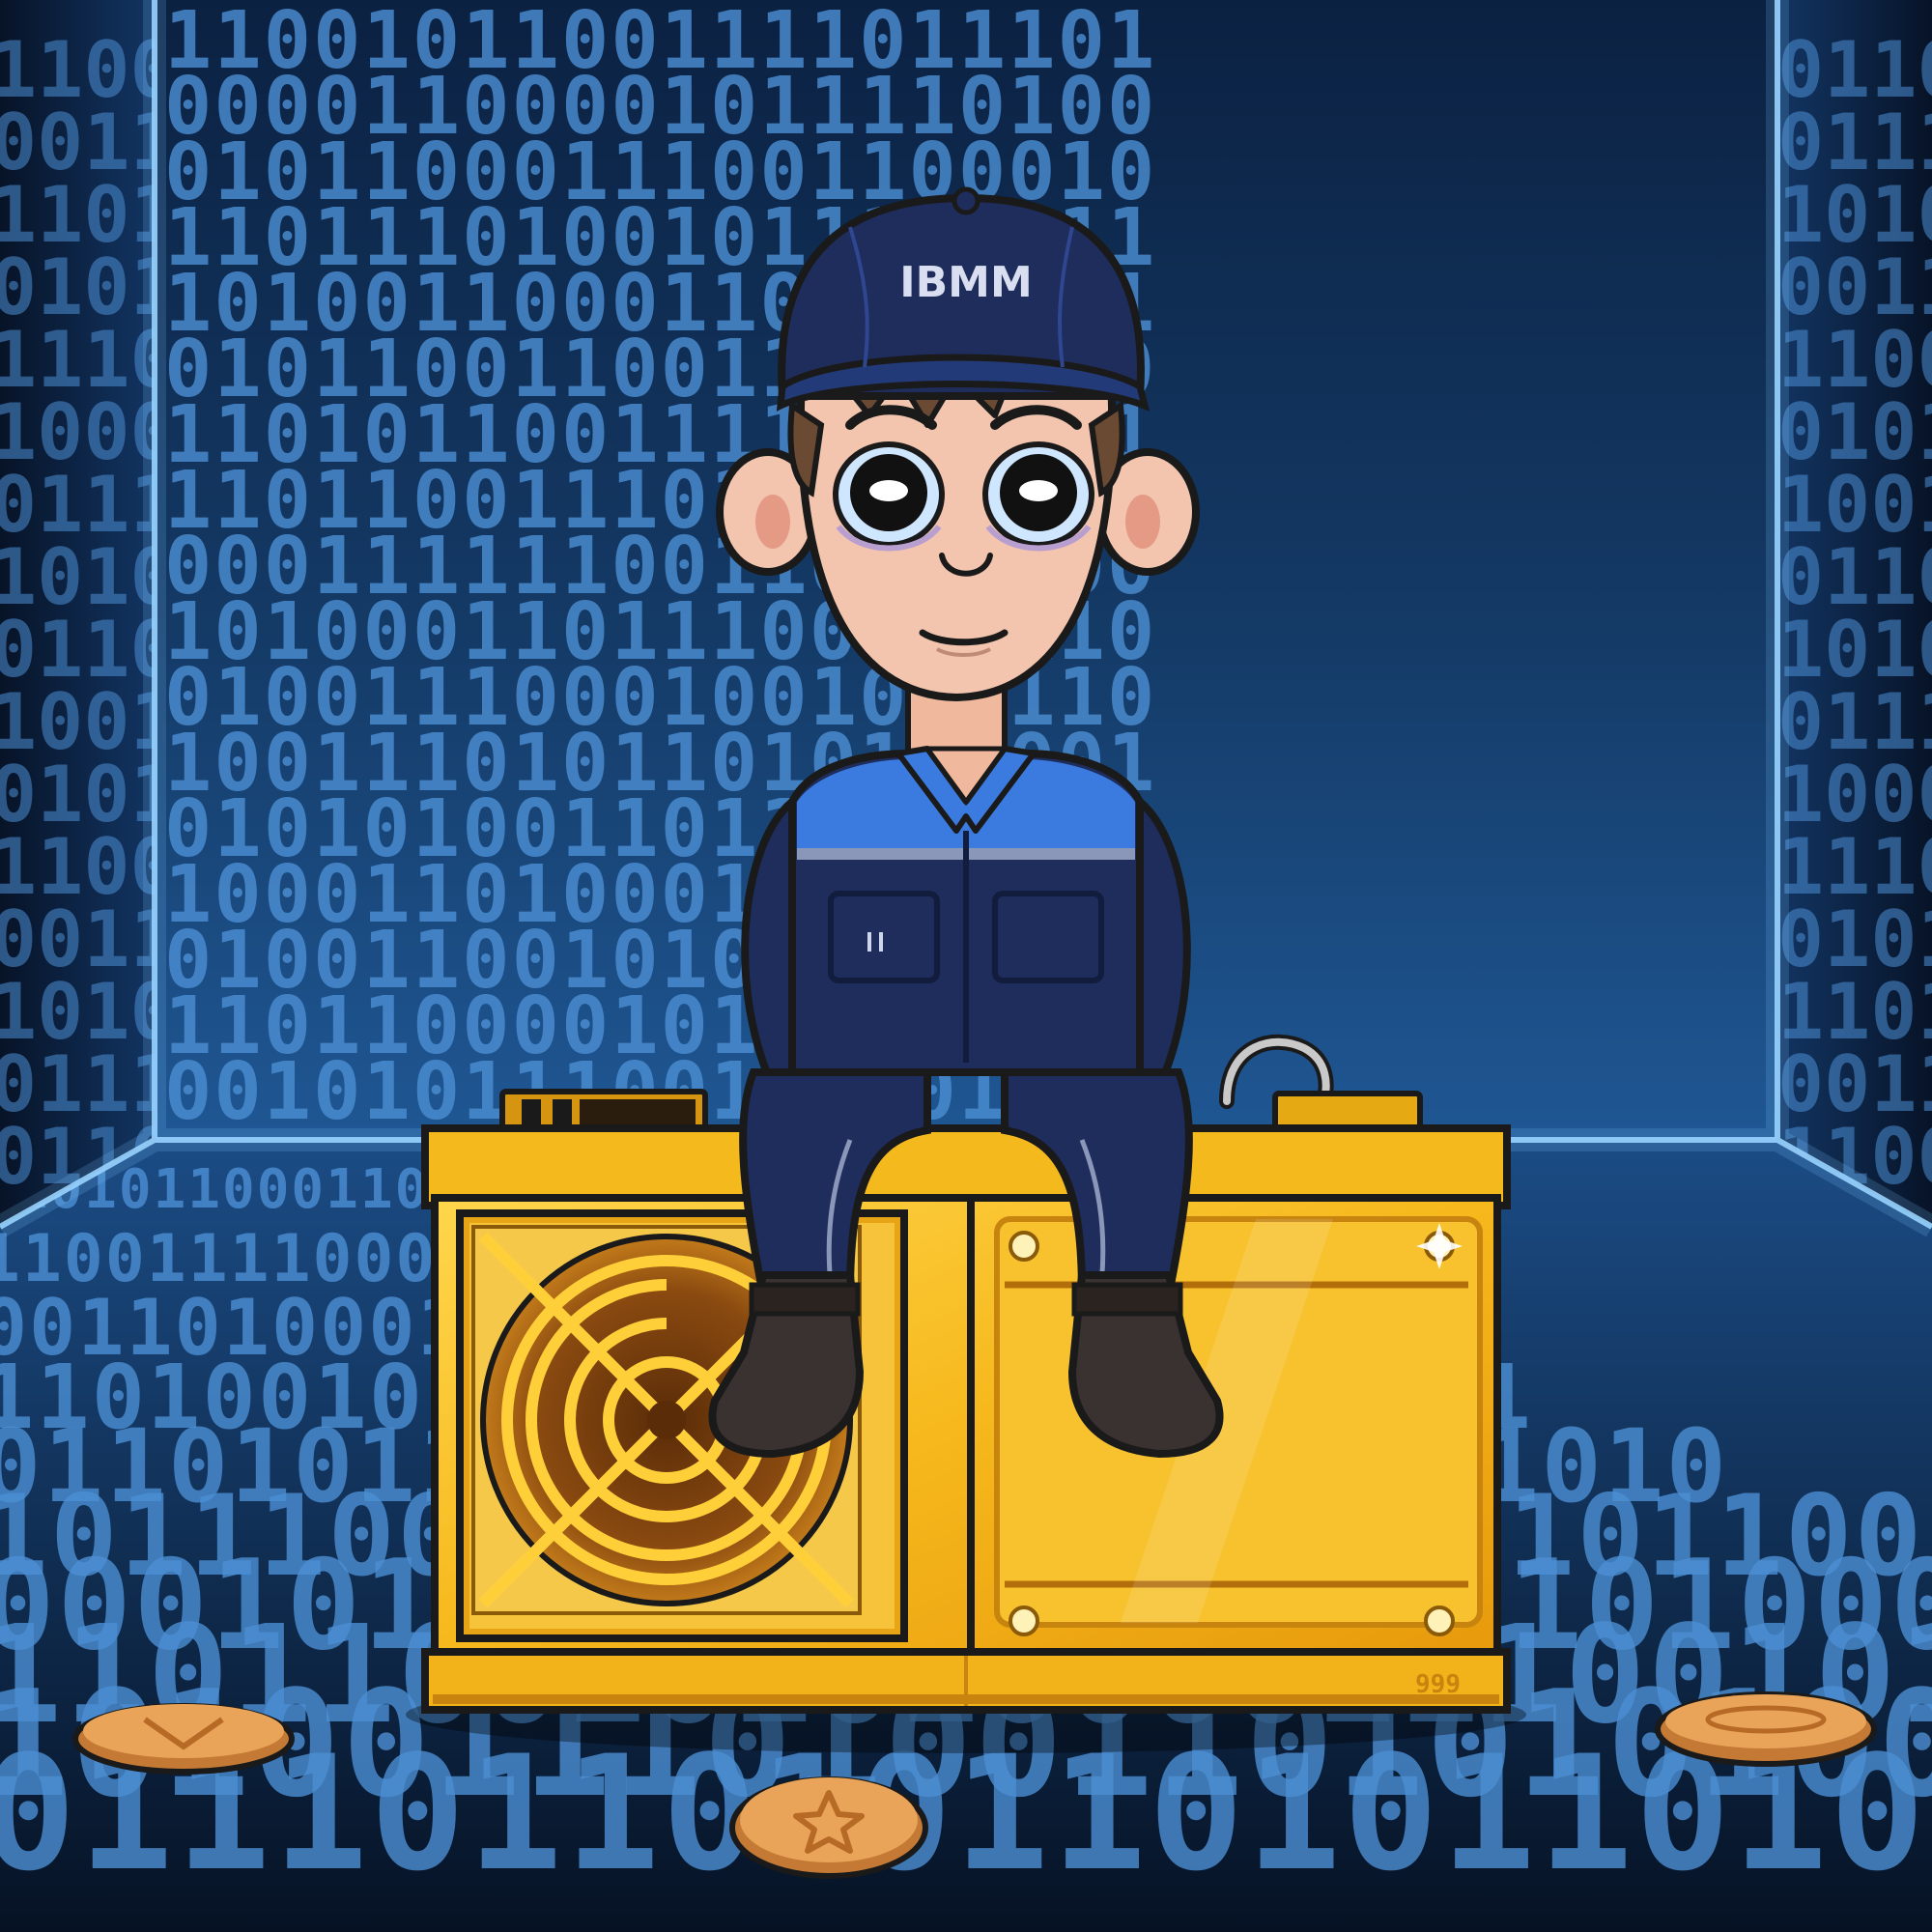 The height and width of the screenshot is (1932, 1932). What do you see at coordinates (965, 282) in the screenshot?
I see `cap-logo-text: IBMM` at bounding box center [965, 282].